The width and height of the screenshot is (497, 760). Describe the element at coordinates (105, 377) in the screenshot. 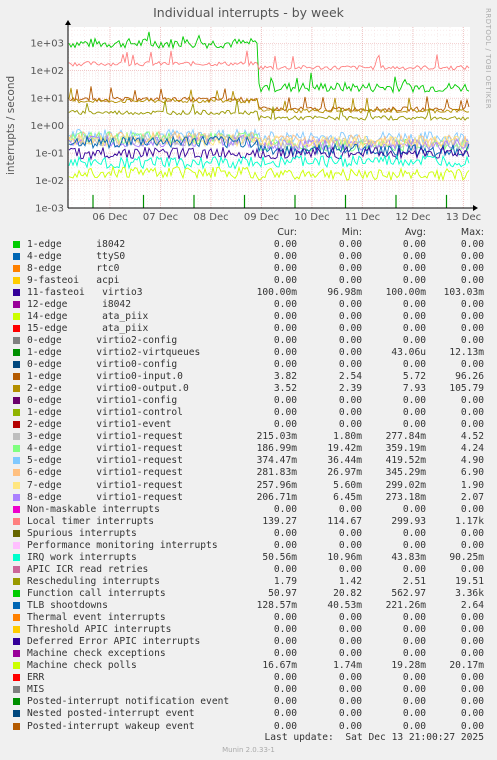

I see `series-name: 1-edge virtio0-input.0` at that location.